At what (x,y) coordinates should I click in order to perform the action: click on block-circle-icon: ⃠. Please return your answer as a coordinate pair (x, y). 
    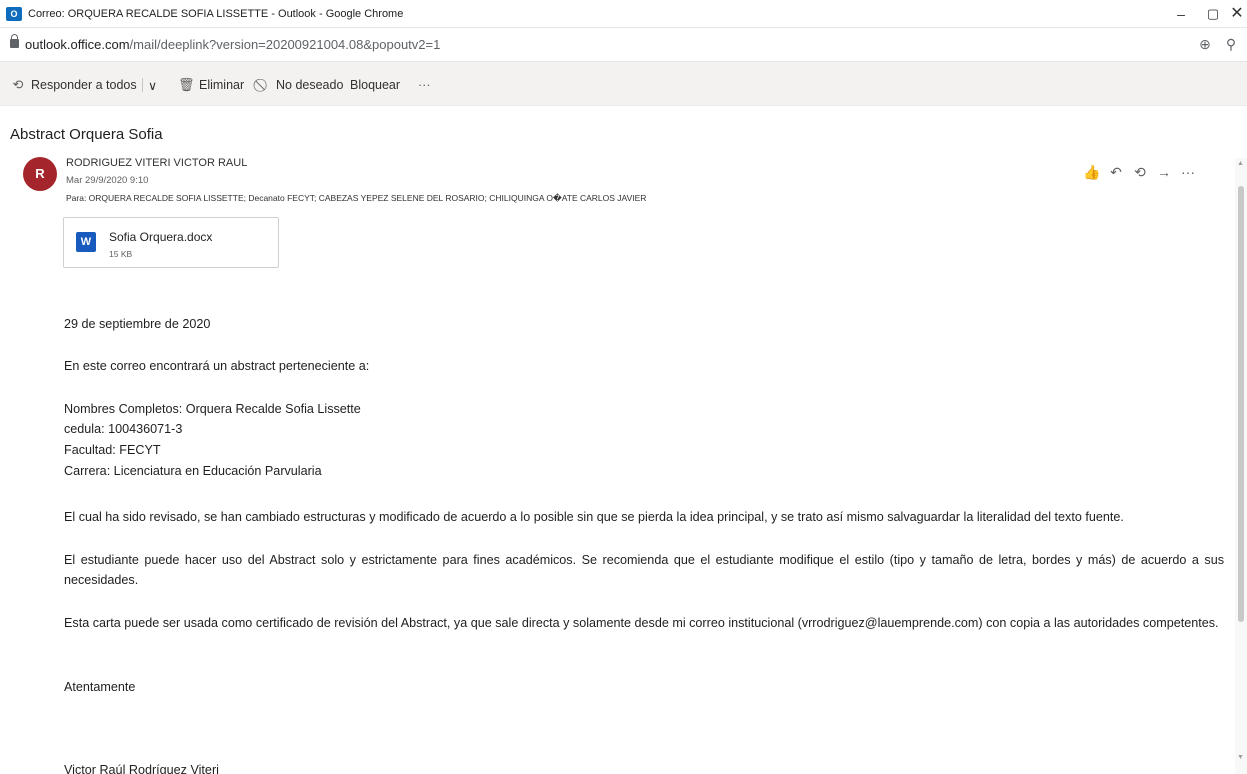
    Looking at the image, I should click on (263, 85).